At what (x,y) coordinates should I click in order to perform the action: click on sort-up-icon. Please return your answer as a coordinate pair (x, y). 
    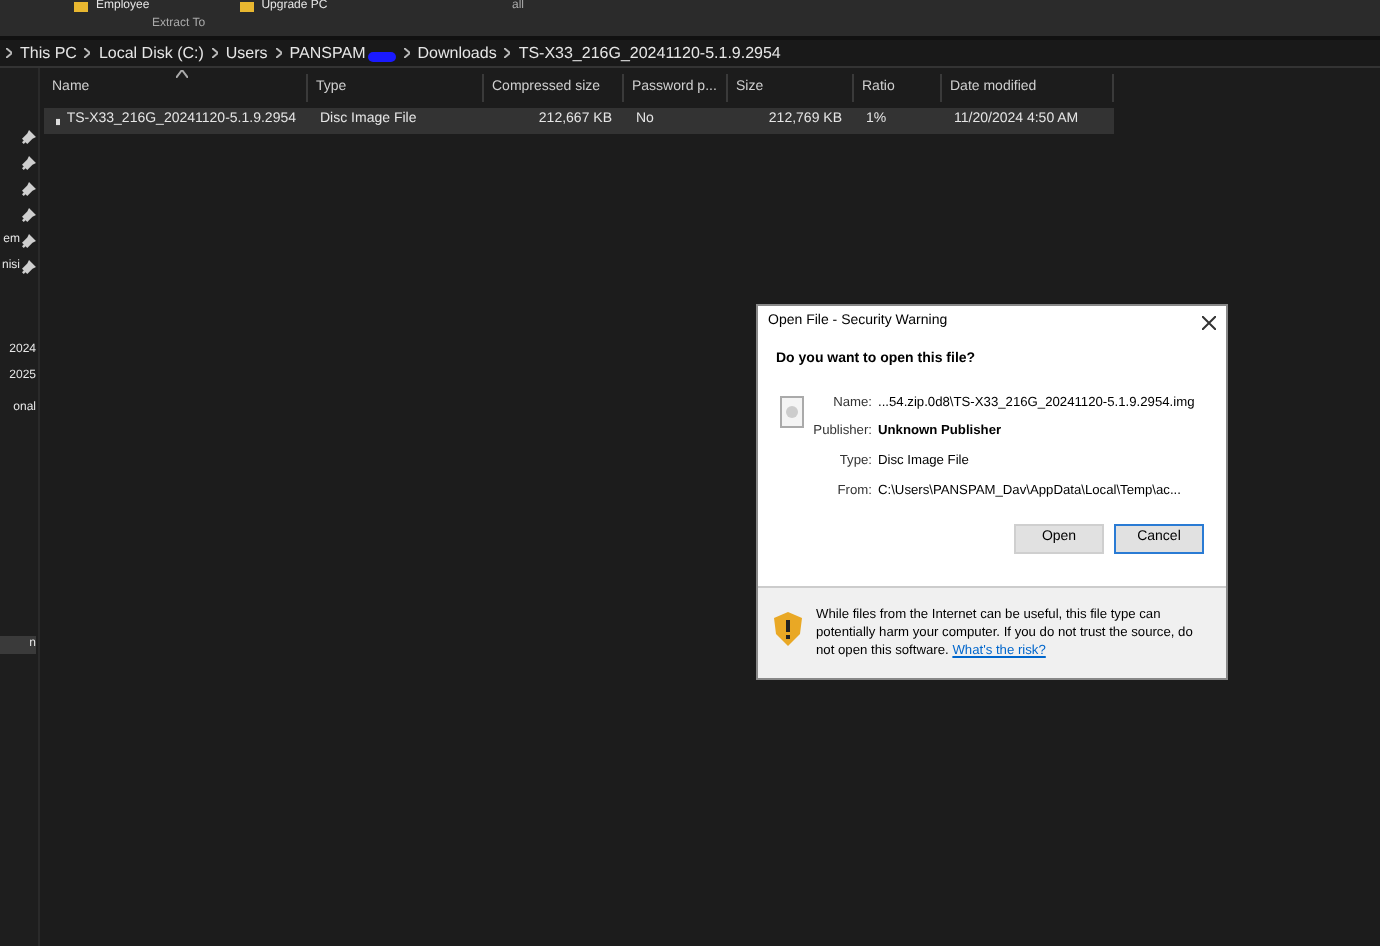
    Looking at the image, I should click on (182, 74).